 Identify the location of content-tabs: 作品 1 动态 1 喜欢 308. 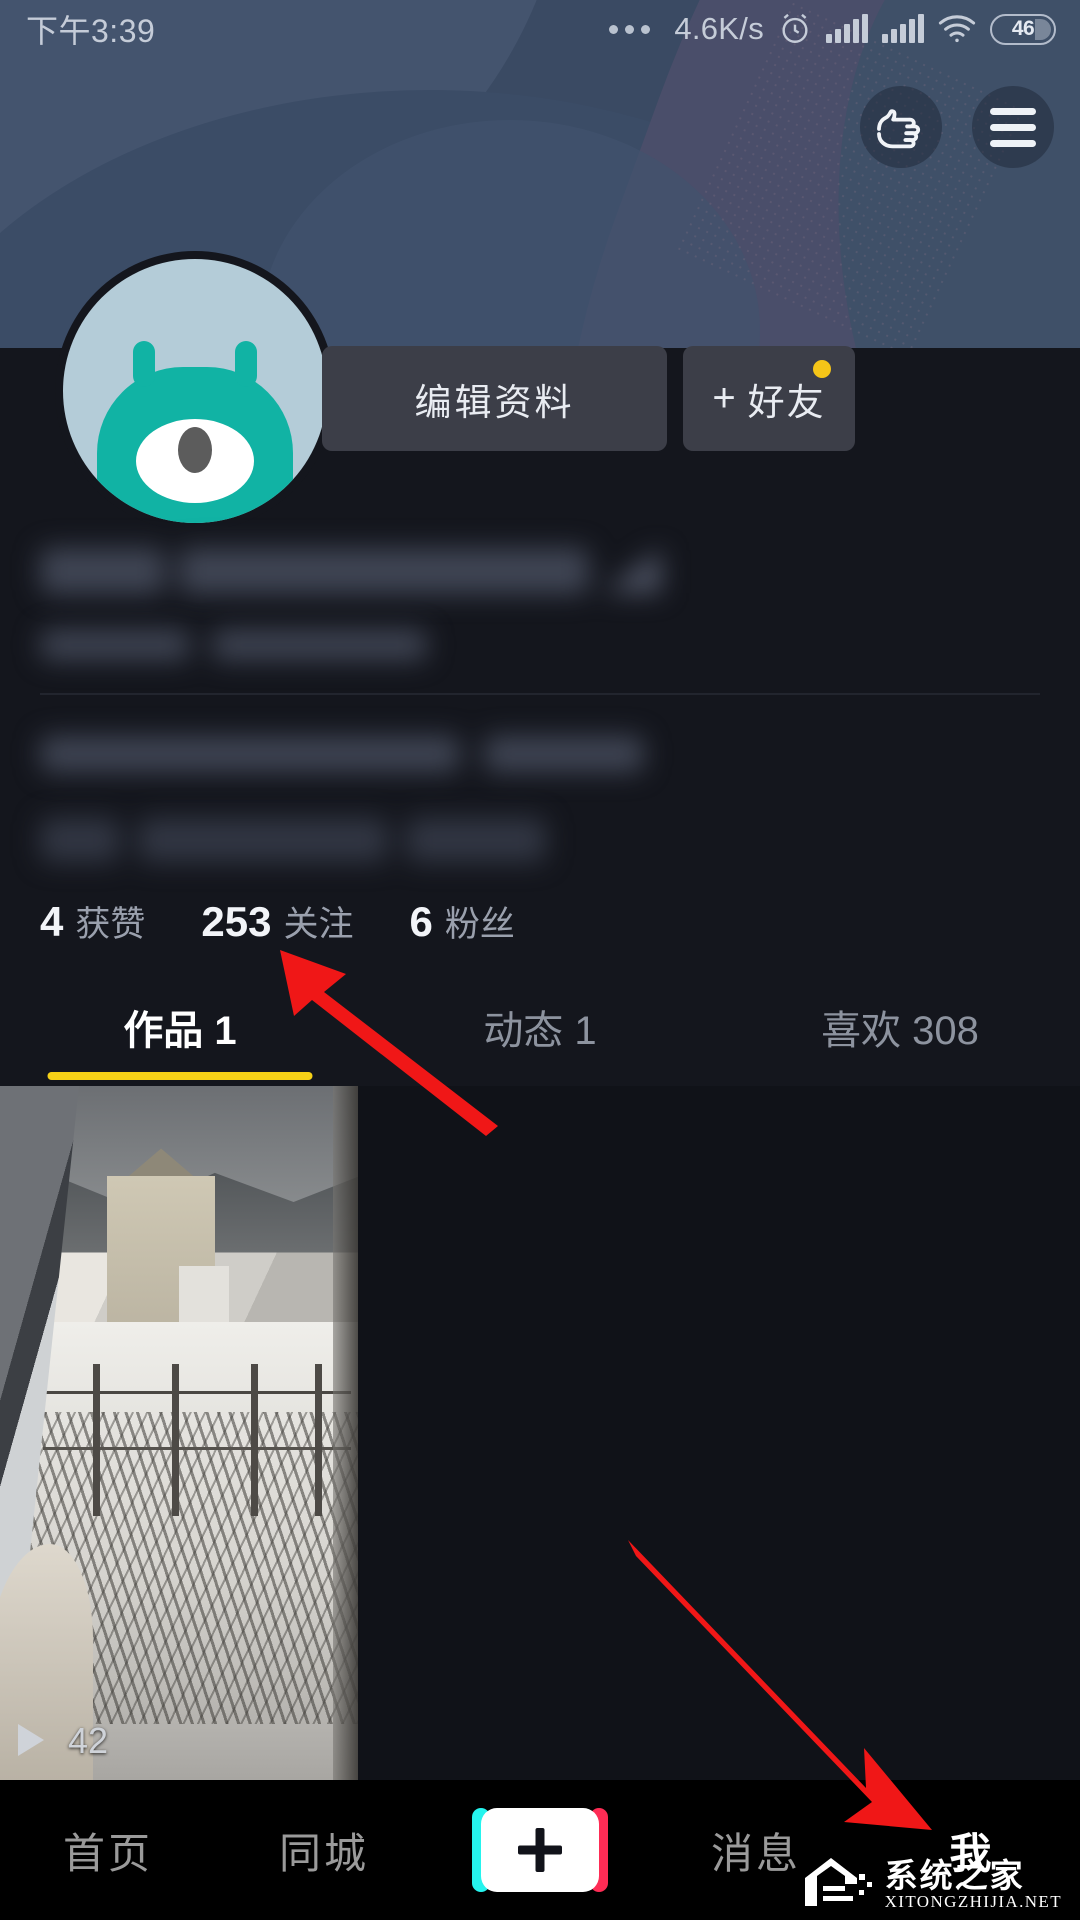
(540, 1039).